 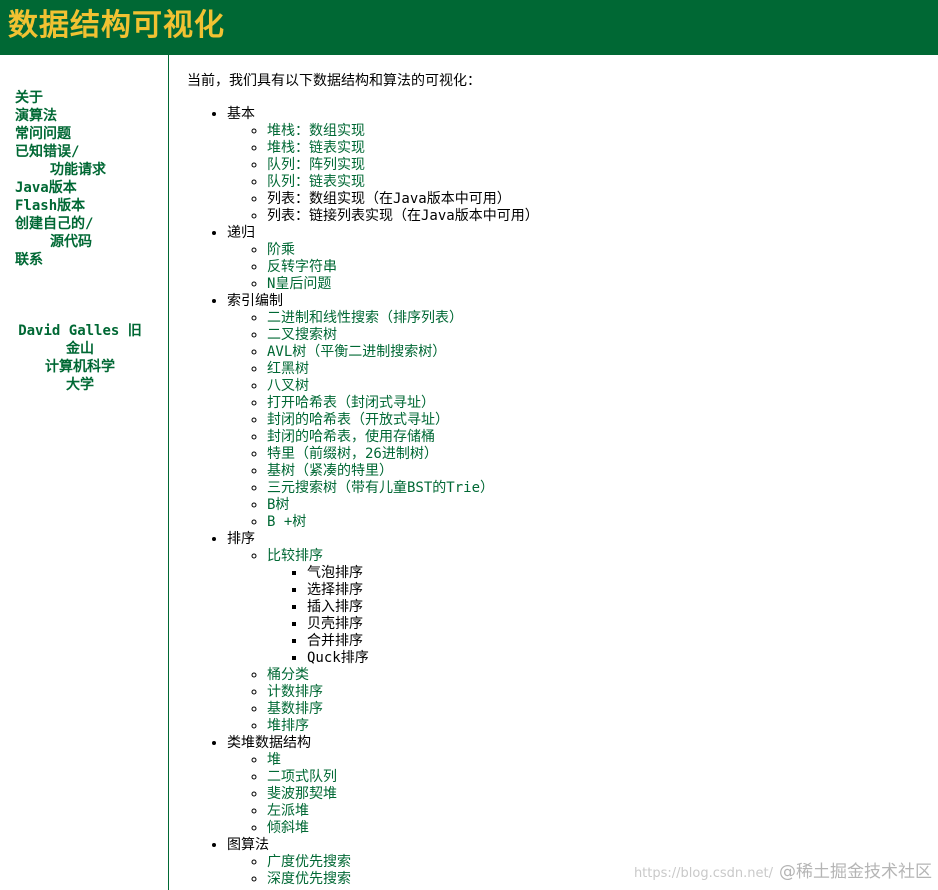 What do you see at coordinates (295, 556) in the screenshot?
I see `viz-link: 比较排序` at bounding box center [295, 556].